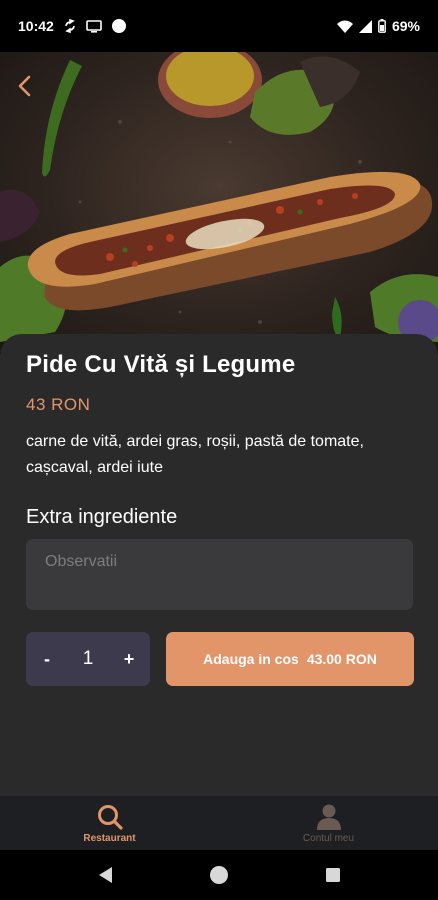 The width and height of the screenshot is (438, 900). Describe the element at coordinates (328, 838) in the screenshot. I see `nav-label-account: Contul meu` at that location.